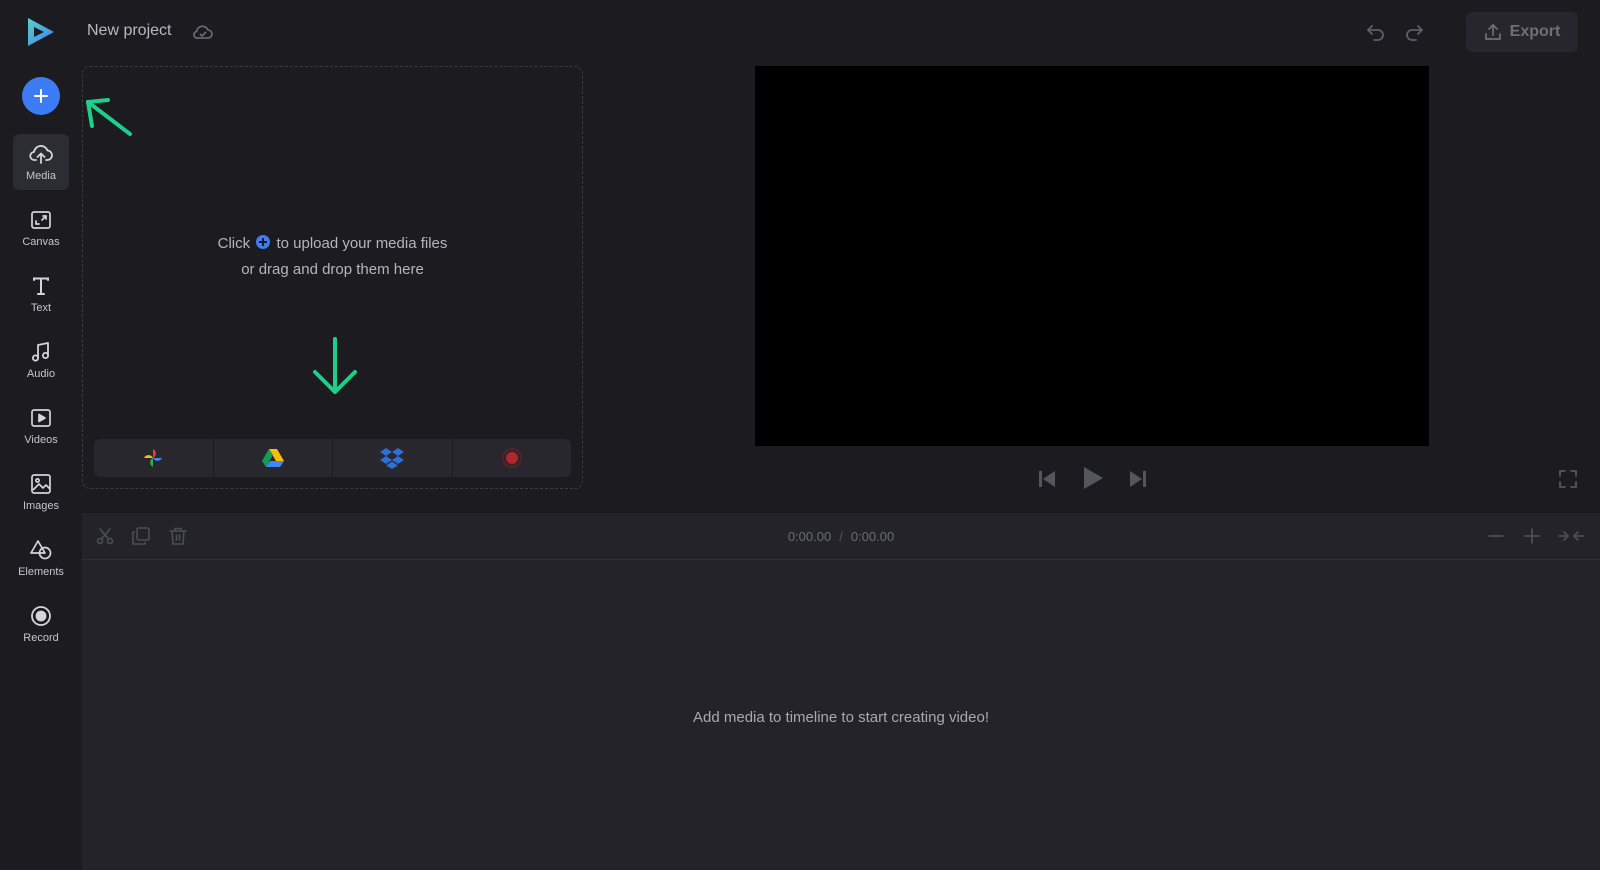 The width and height of the screenshot is (1600, 870). What do you see at coordinates (40, 351) in the screenshot?
I see `music-note-icon` at bounding box center [40, 351].